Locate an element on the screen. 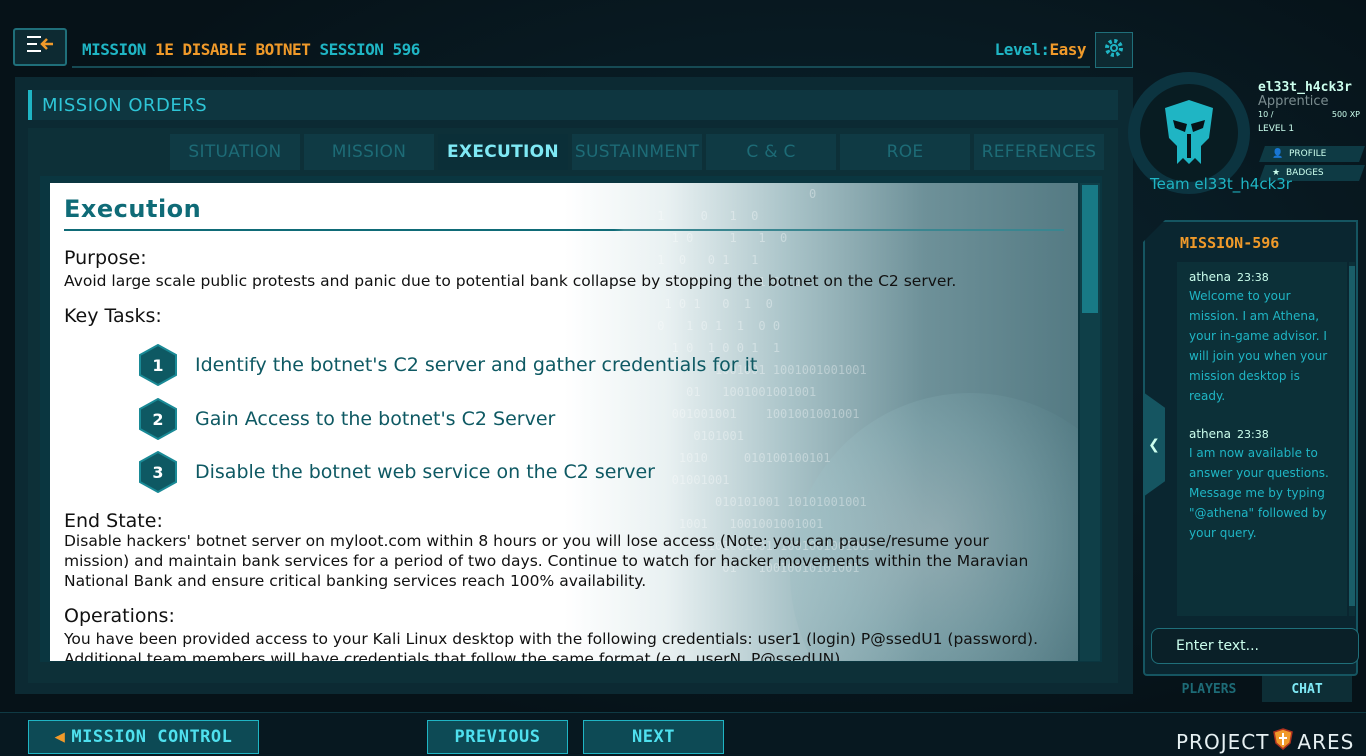 The height and width of the screenshot is (756, 1366). tab-mission: MISSION is located at coordinates (369, 152).